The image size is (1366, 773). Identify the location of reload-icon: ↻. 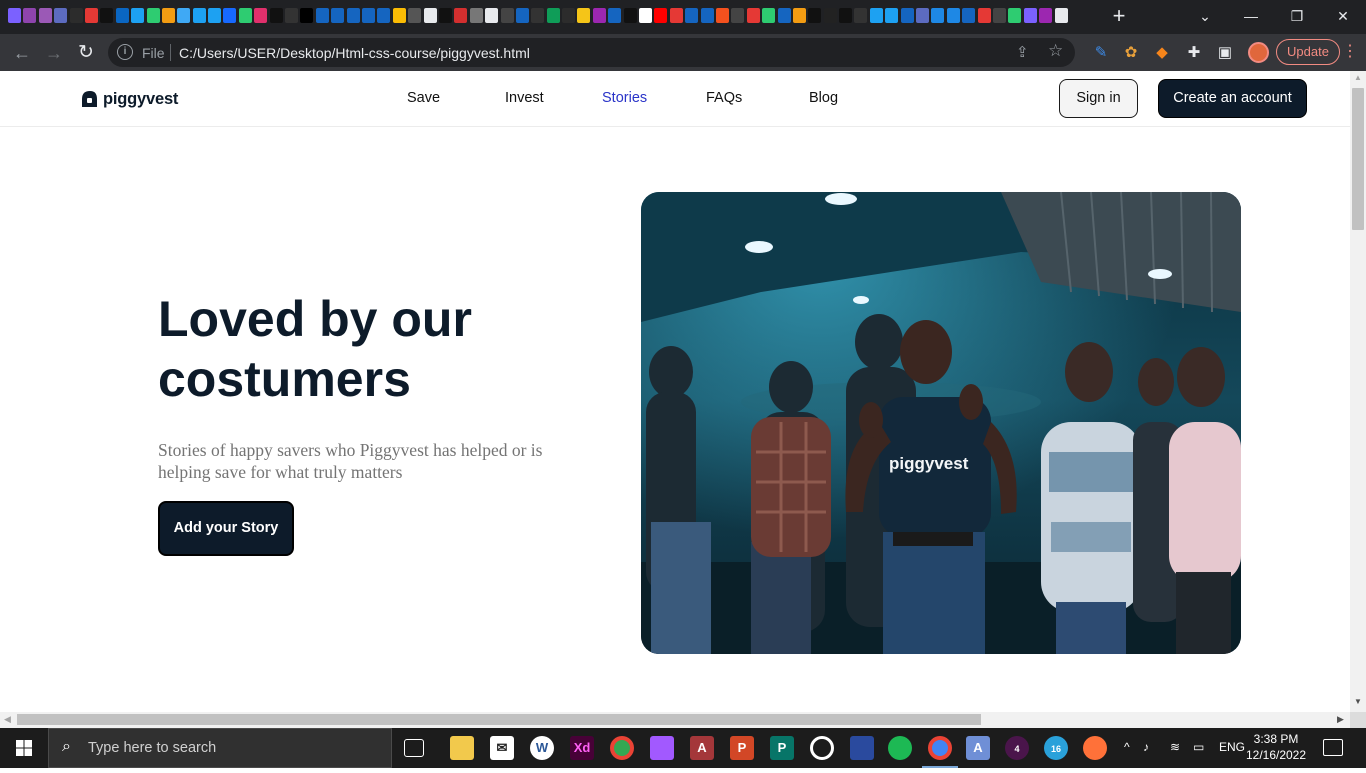
(86, 53).